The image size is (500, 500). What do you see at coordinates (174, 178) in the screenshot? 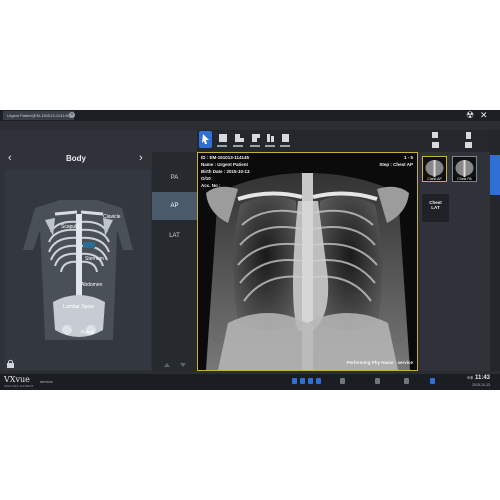
I see `view-pa-button: PA` at bounding box center [174, 178].